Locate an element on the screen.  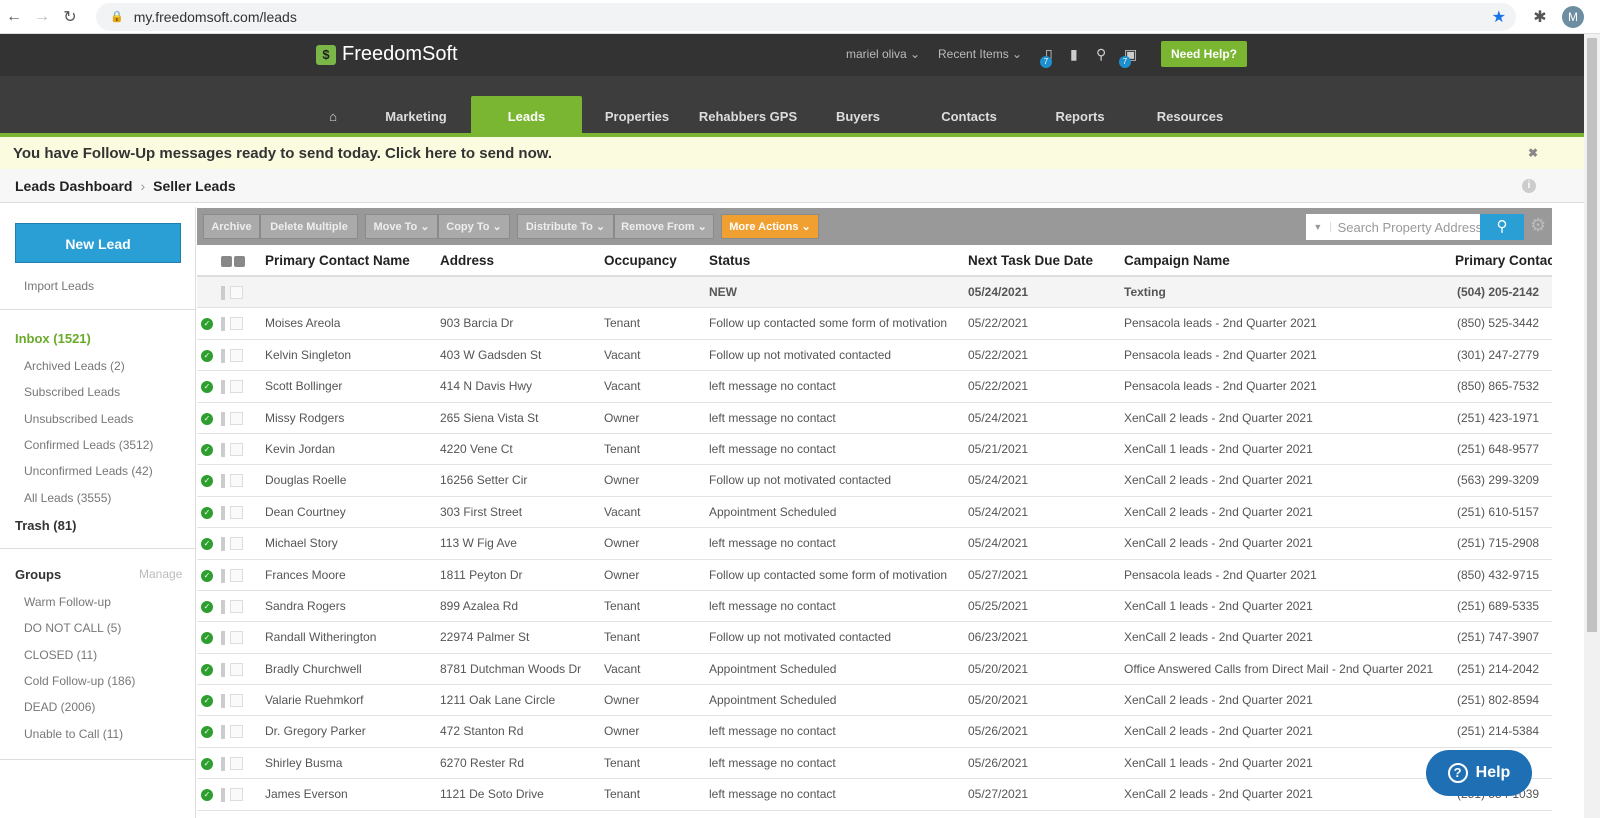
manage-groups-link: Manage is located at coordinates (160, 574).